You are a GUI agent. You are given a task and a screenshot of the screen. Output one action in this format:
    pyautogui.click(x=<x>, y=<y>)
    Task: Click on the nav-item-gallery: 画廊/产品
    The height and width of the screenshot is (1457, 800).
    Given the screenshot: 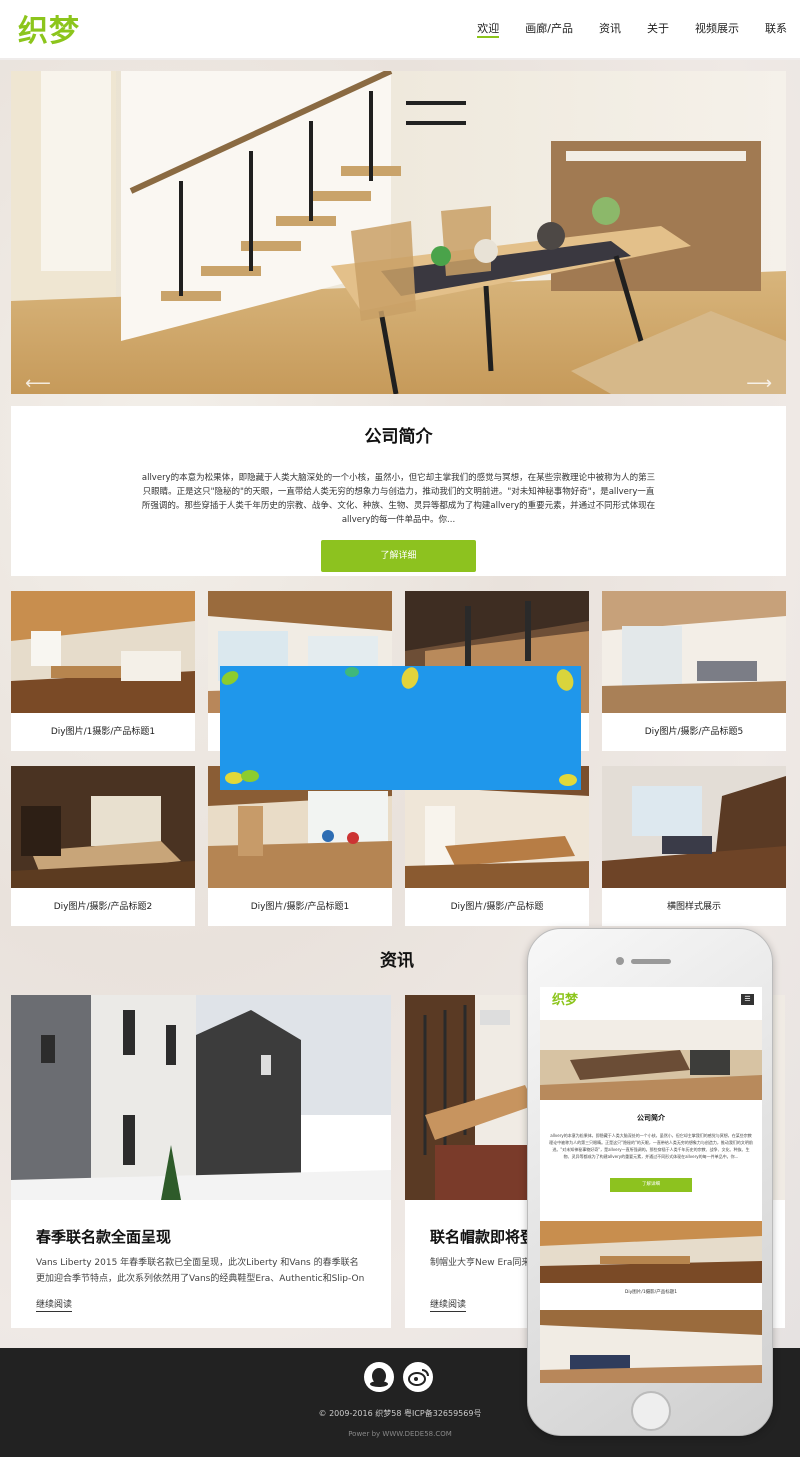 What is the action you would take?
    pyautogui.click(x=549, y=29)
    